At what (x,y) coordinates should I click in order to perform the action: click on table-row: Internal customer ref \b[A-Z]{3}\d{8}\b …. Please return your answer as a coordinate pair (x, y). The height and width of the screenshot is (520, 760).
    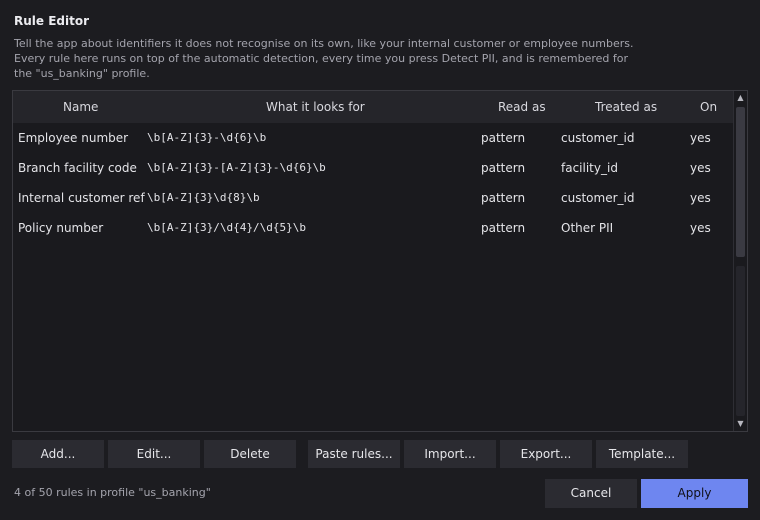
    Looking at the image, I should click on (373, 198).